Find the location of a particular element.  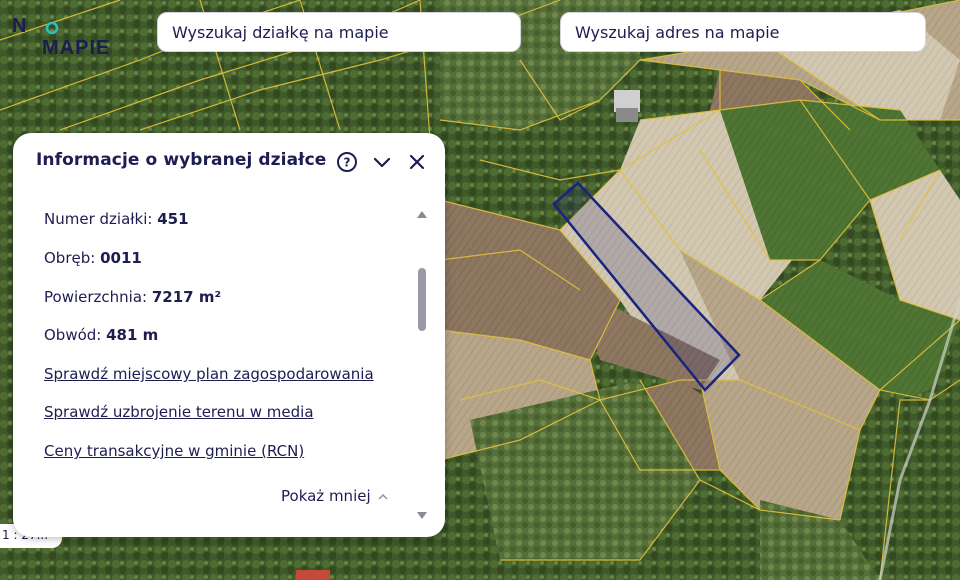

svg-text: MAPIE is located at coordinates (76, 46).